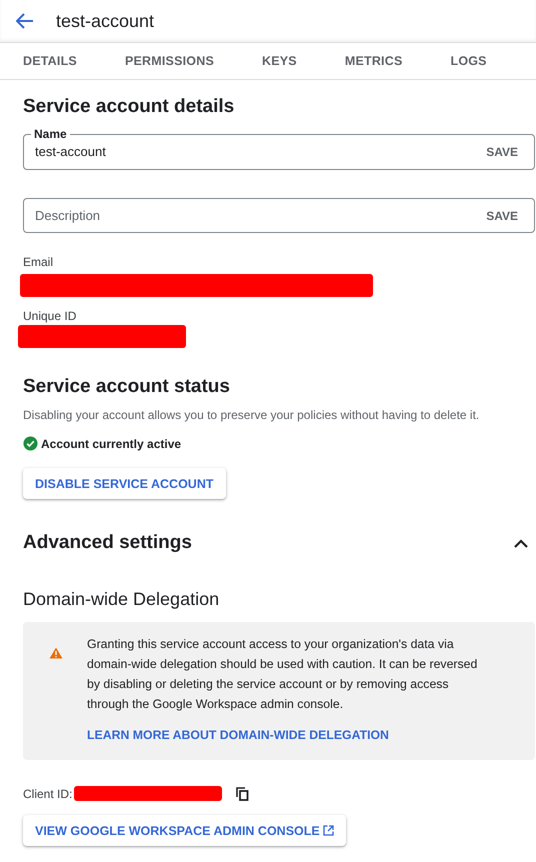 The height and width of the screenshot is (862, 536). Describe the element at coordinates (111, 443) in the screenshot. I see `status-text: Account currently active` at that location.